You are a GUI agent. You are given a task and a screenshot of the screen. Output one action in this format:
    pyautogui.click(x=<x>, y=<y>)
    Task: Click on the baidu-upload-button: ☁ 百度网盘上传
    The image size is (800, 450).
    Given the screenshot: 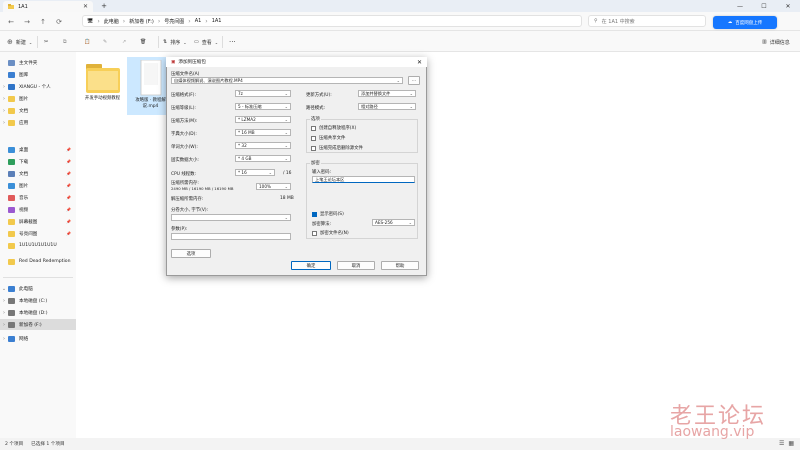 What is the action you would take?
    pyautogui.click(x=745, y=22)
    